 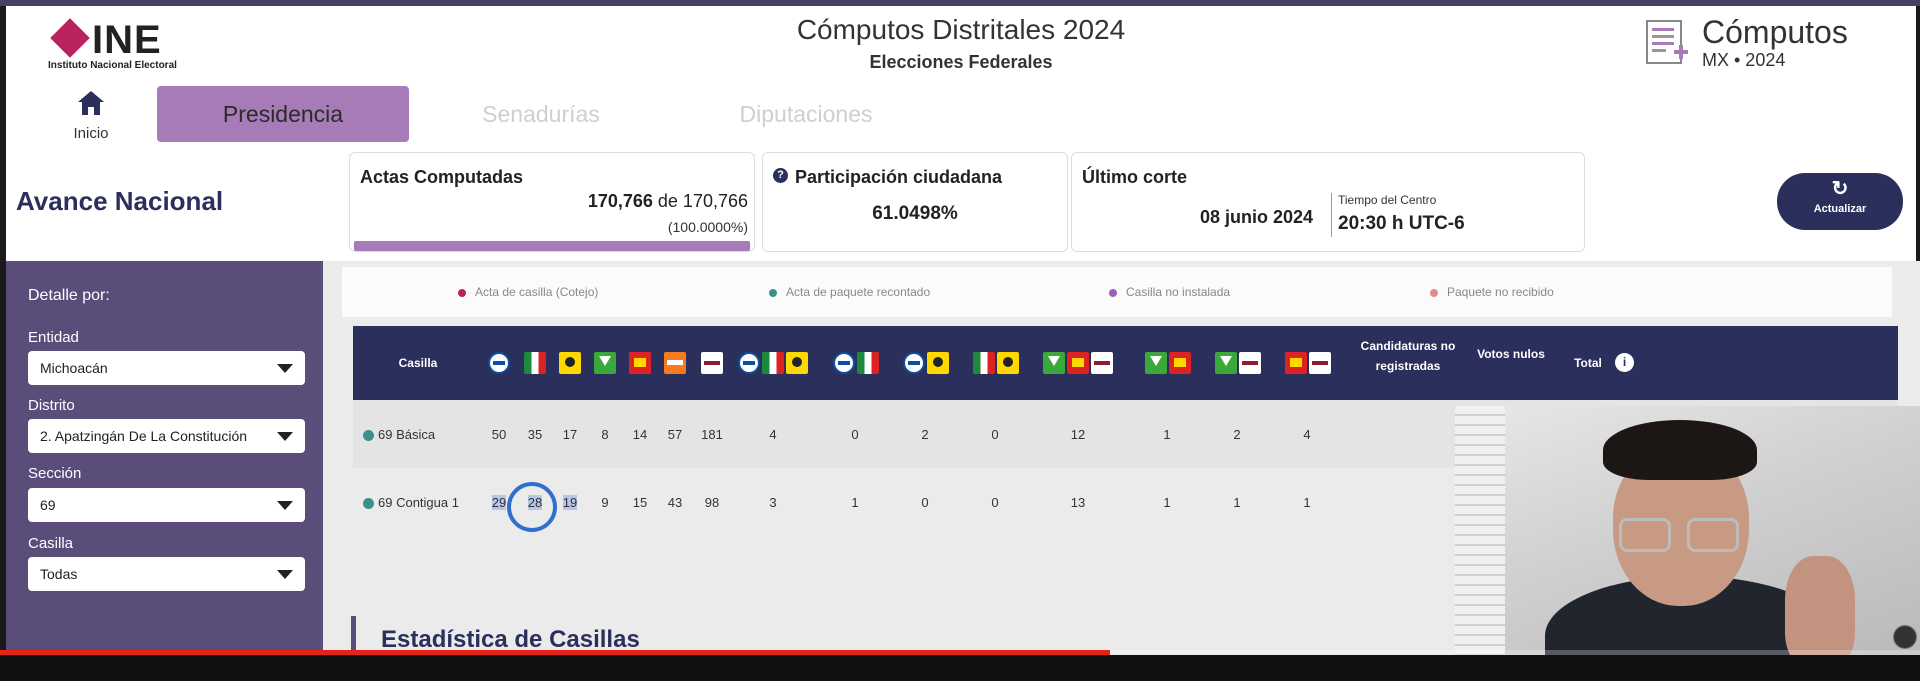 I want to click on coalicion-pan-prd-logo, so click(x=927, y=363).